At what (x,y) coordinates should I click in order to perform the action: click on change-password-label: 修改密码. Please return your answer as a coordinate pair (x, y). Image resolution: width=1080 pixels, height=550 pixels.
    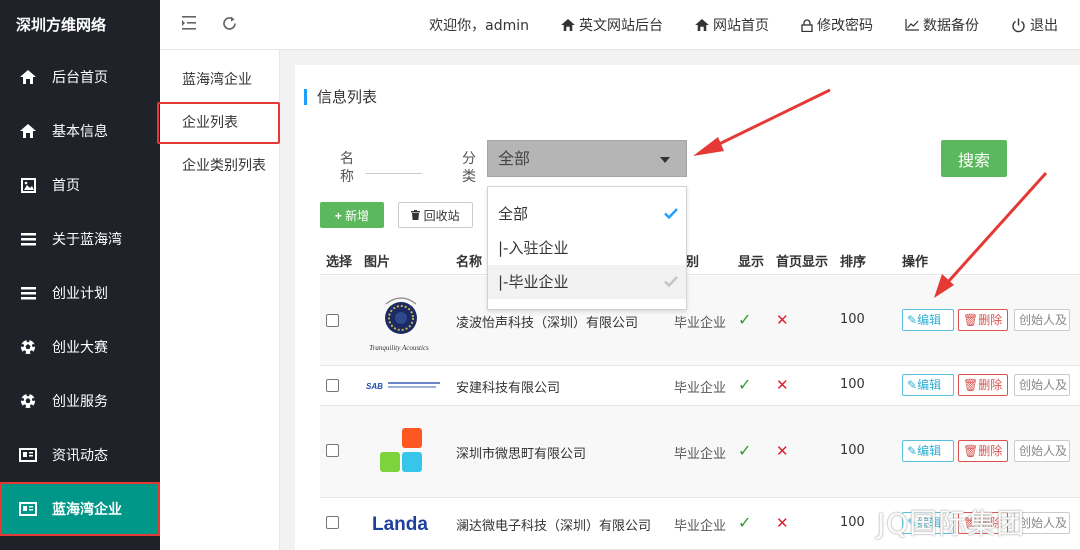
    Looking at the image, I should click on (845, 26).